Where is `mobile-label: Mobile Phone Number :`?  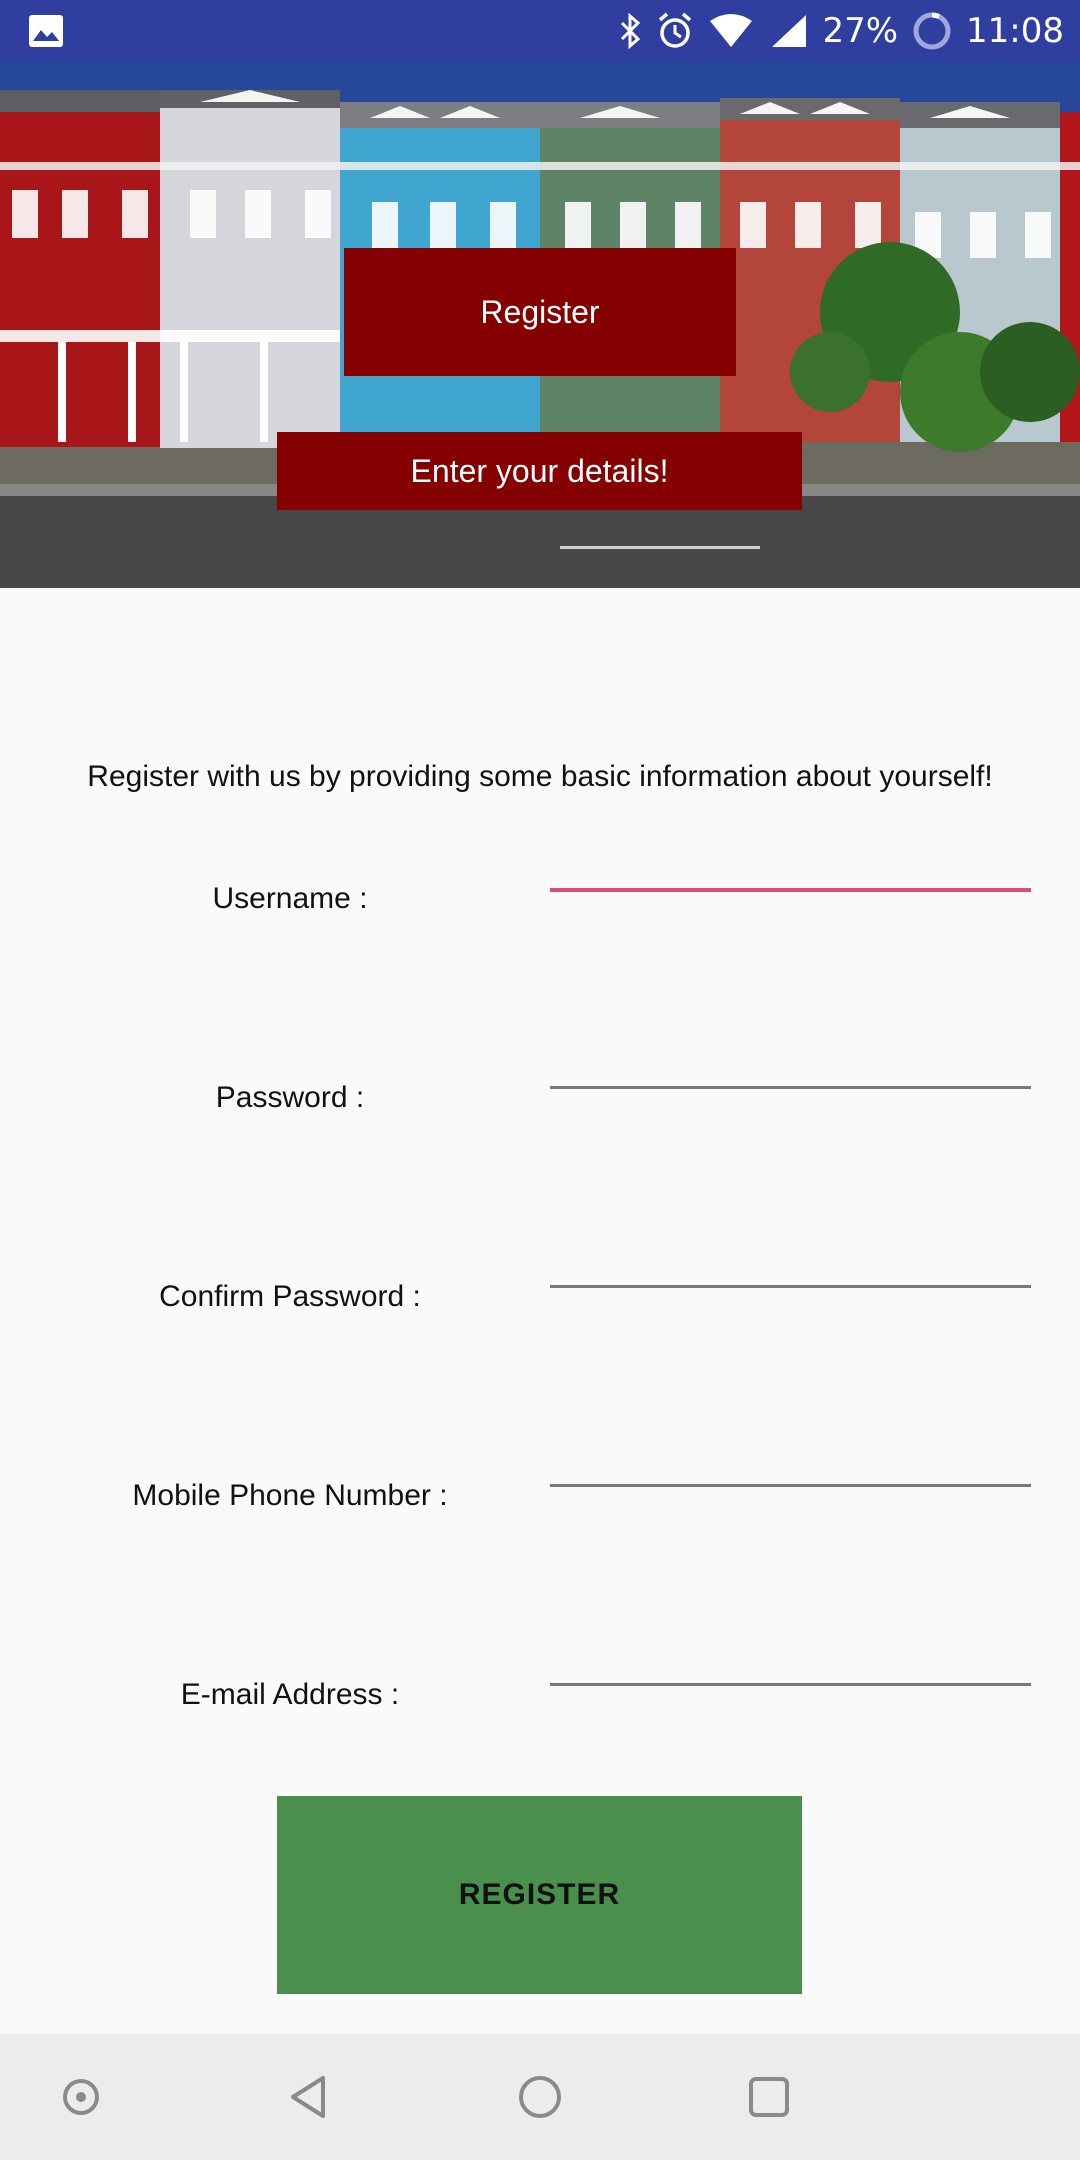 mobile-label: Mobile Phone Number : is located at coordinates (290, 1495).